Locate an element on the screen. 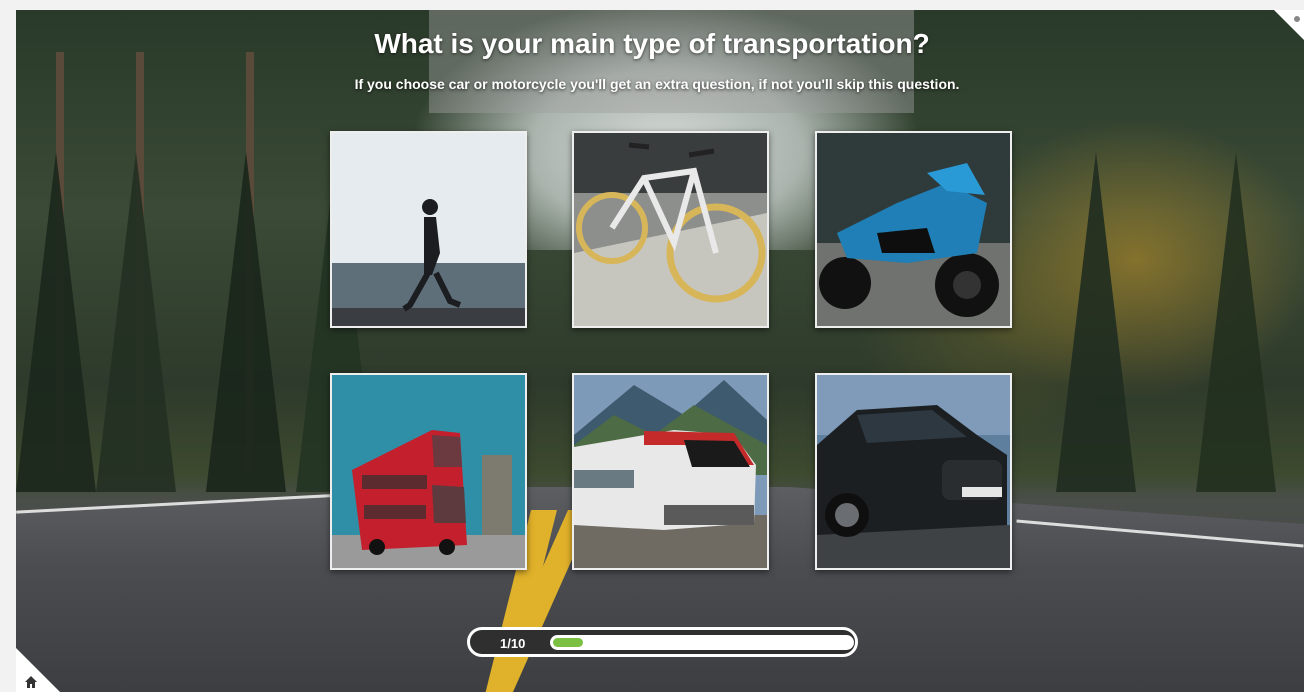 The height and width of the screenshot is (692, 1304). settings-icon is located at coordinates (1297, 19).